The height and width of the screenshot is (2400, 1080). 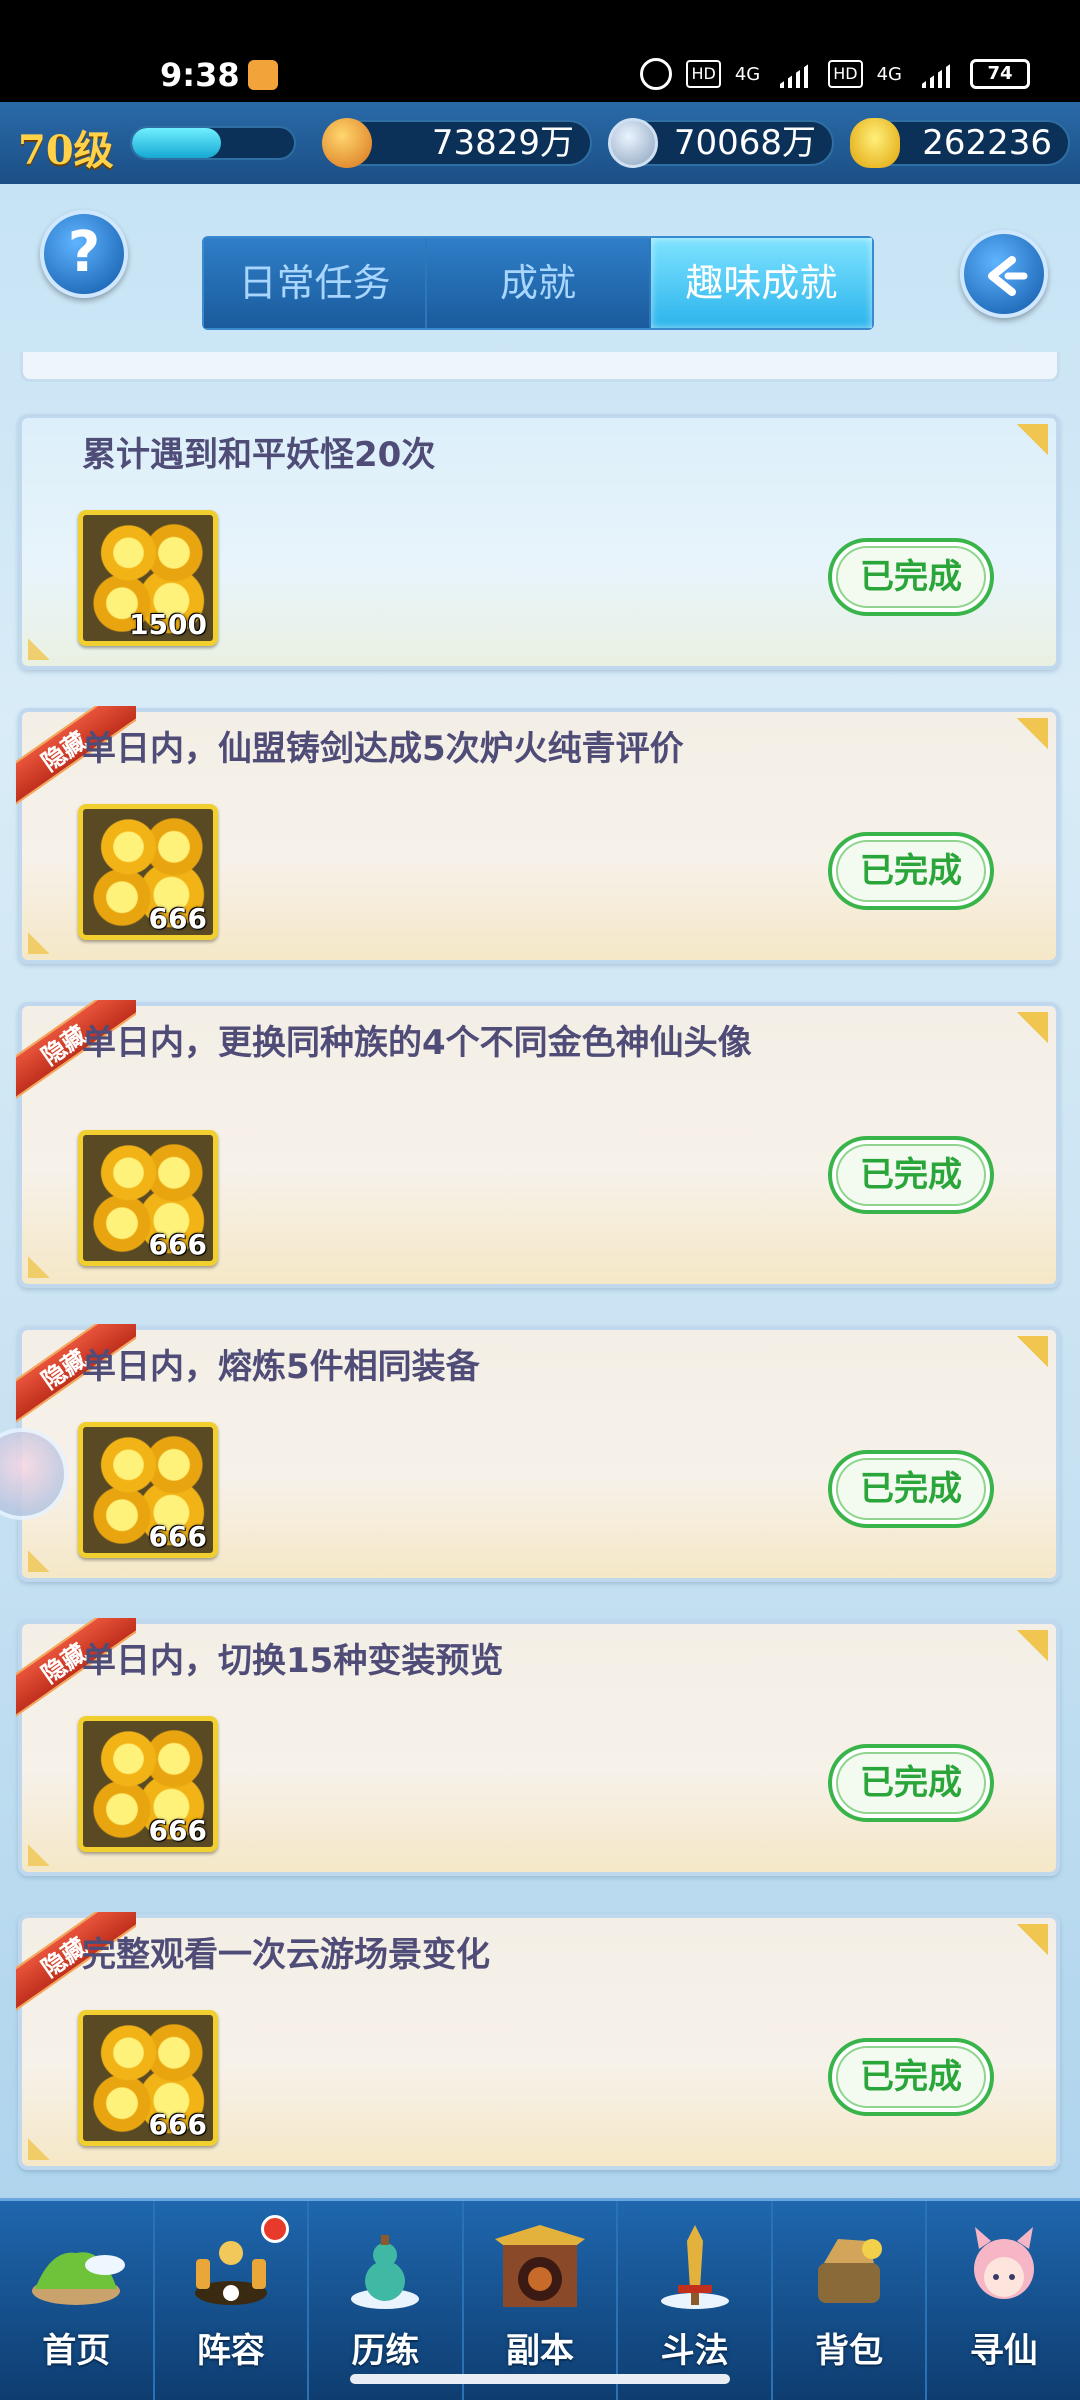 What do you see at coordinates (694, 2351) in the screenshot?
I see `nav-label-battle: 斗法` at bounding box center [694, 2351].